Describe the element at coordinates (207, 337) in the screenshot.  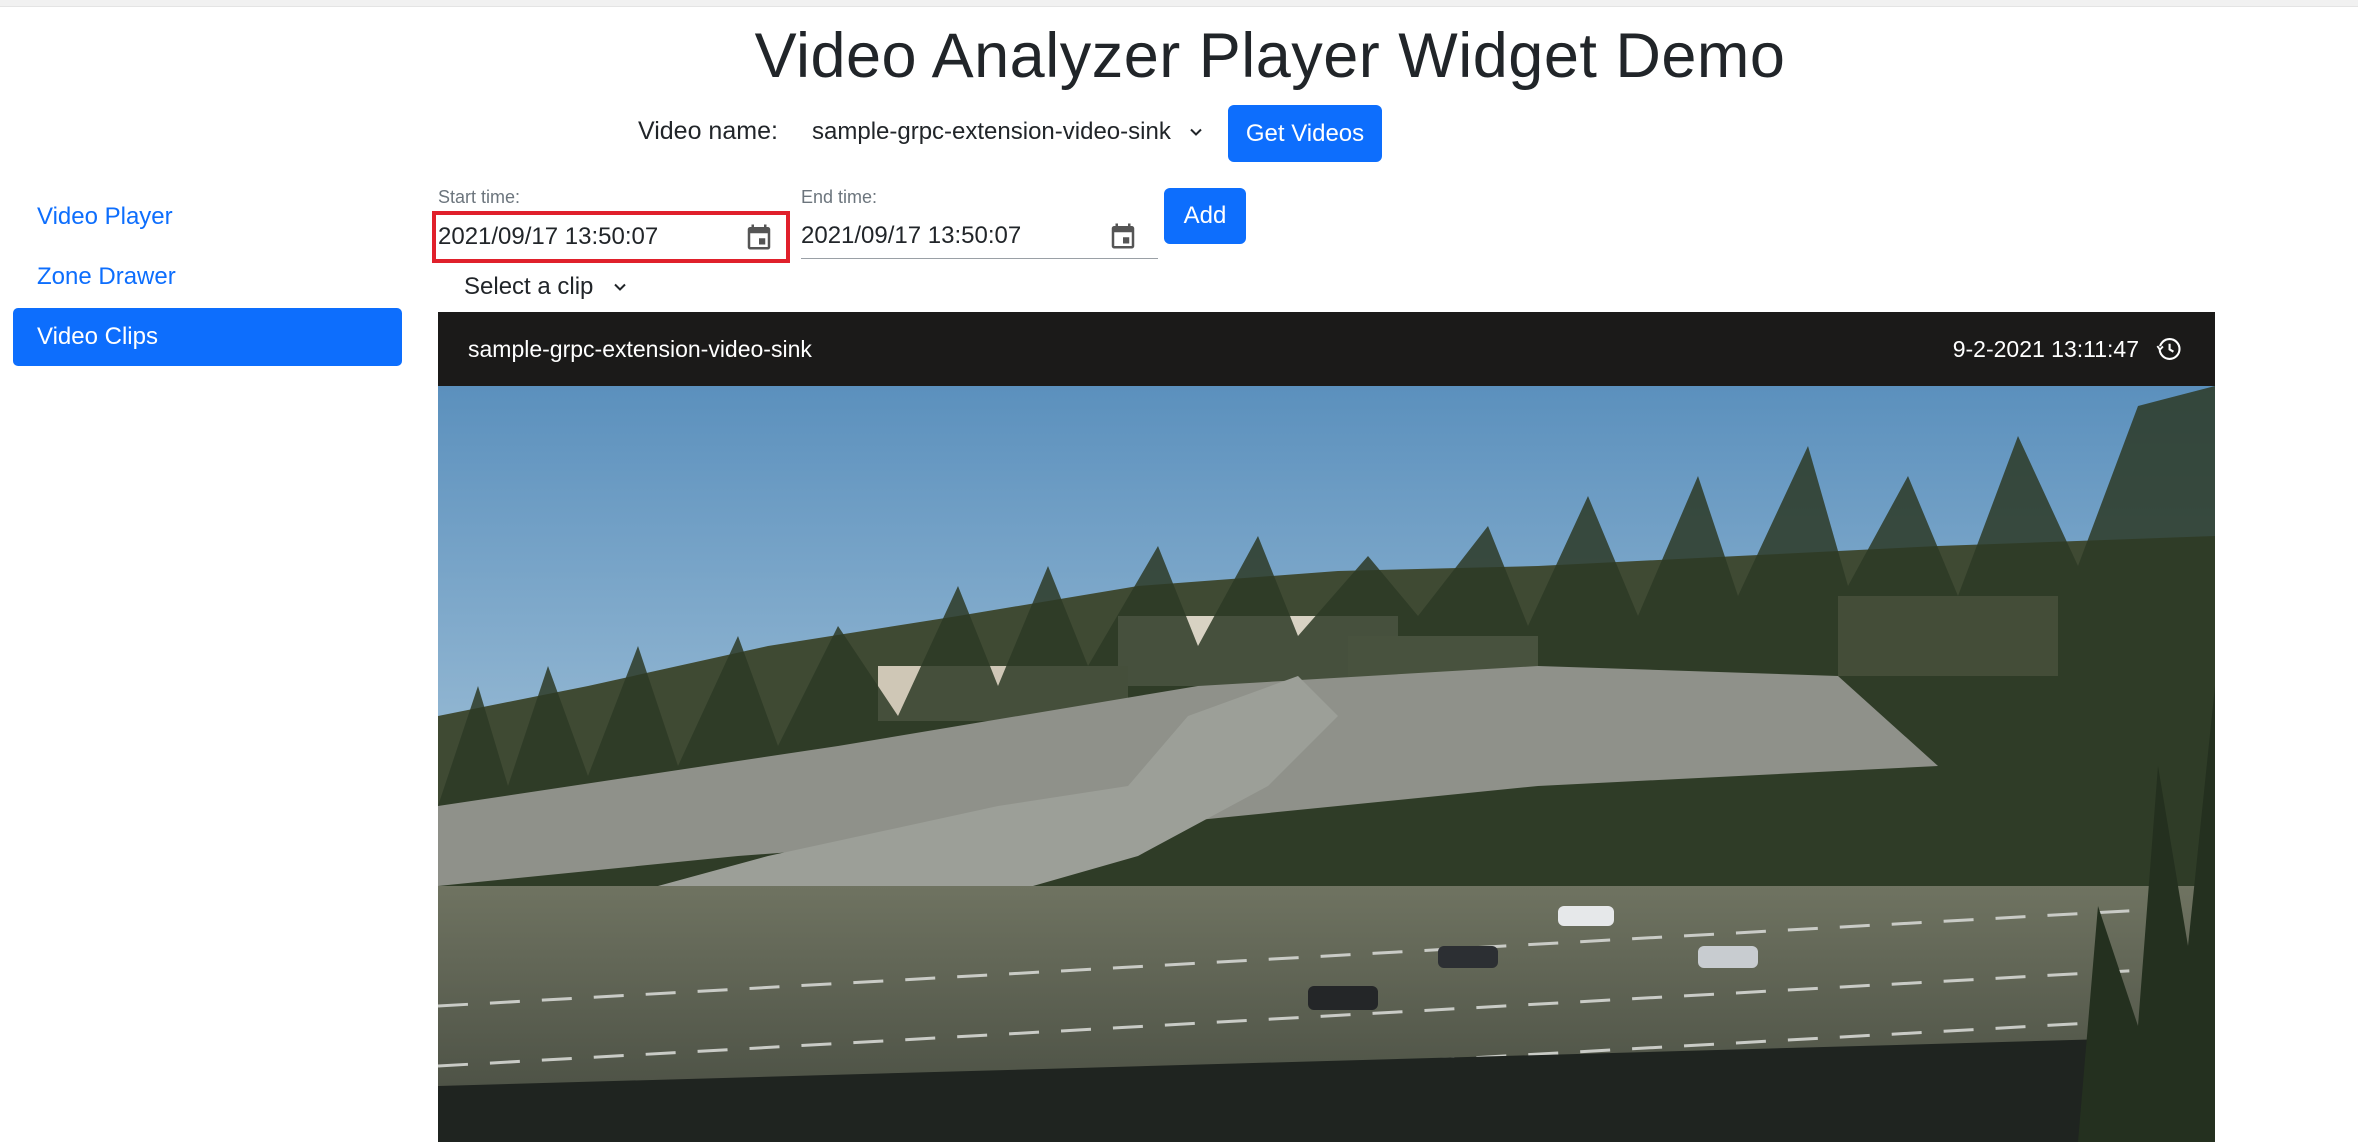
I see `sidebar-item-video-clips: Video Clips` at that location.